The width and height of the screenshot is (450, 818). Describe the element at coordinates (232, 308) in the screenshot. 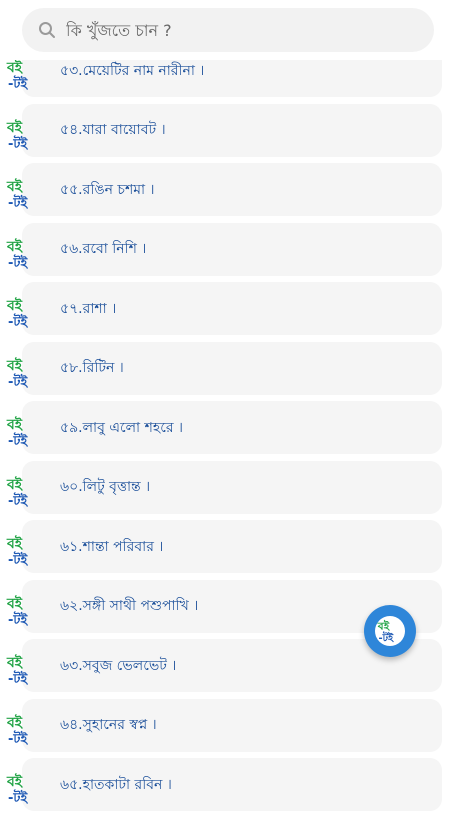

I see `list-item-card: ৫৭.রাশা ।` at that location.